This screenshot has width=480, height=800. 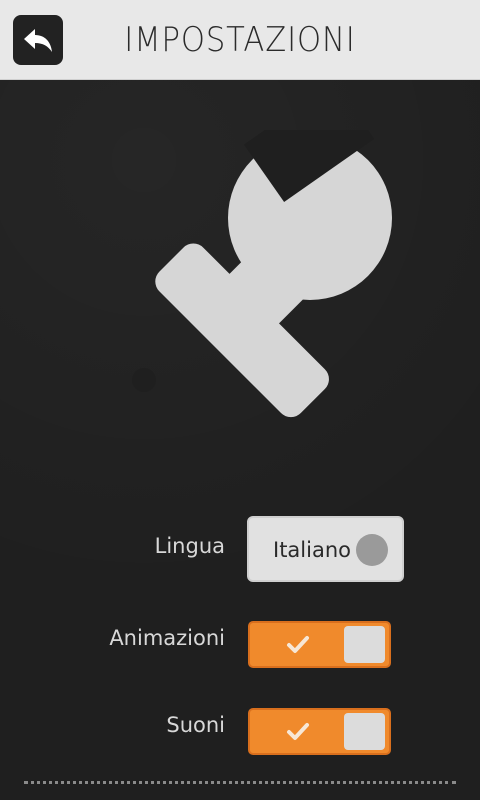 What do you see at coordinates (312, 550) in the screenshot?
I see `language-value: Italiano` at bounding box center [312, 550].